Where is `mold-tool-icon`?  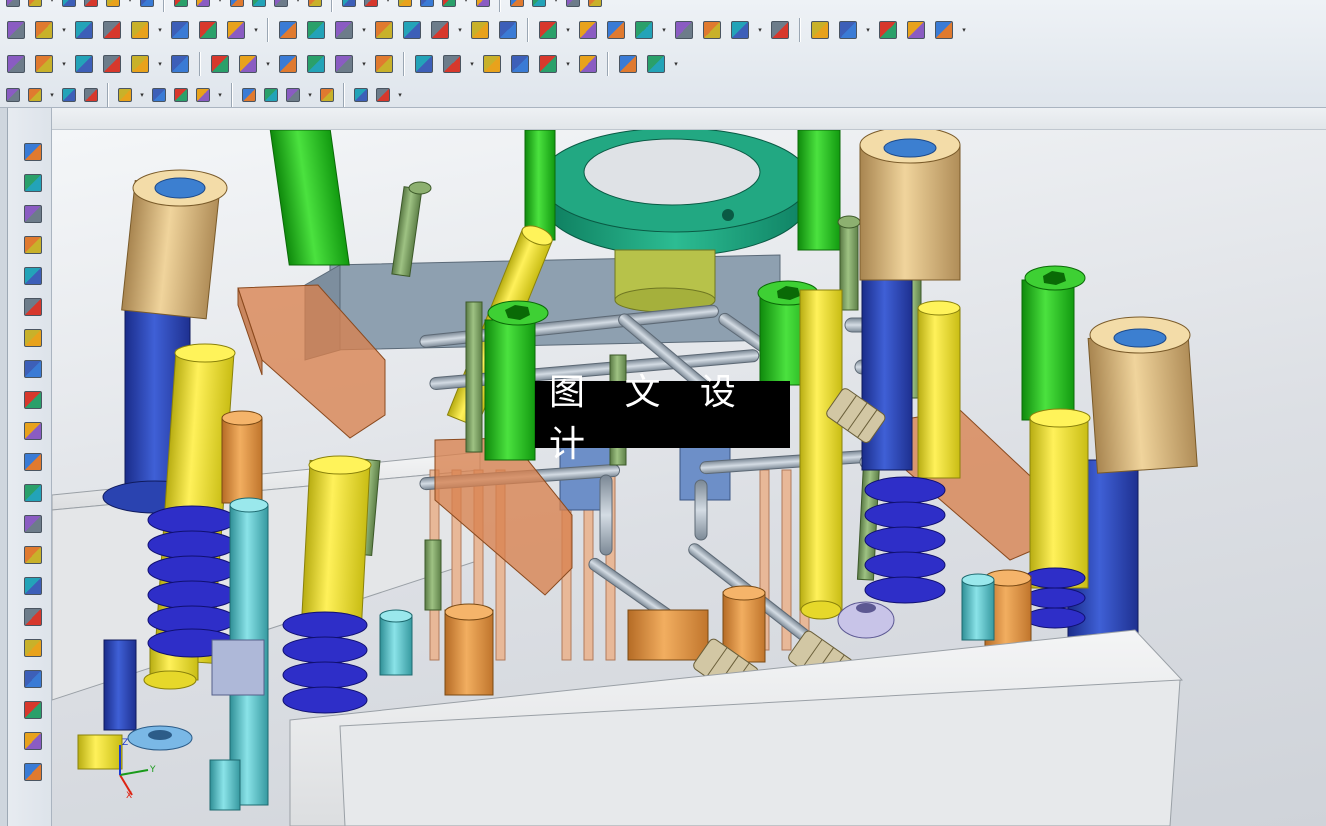
mold-tool-icon is located at coordinates (33, 648).